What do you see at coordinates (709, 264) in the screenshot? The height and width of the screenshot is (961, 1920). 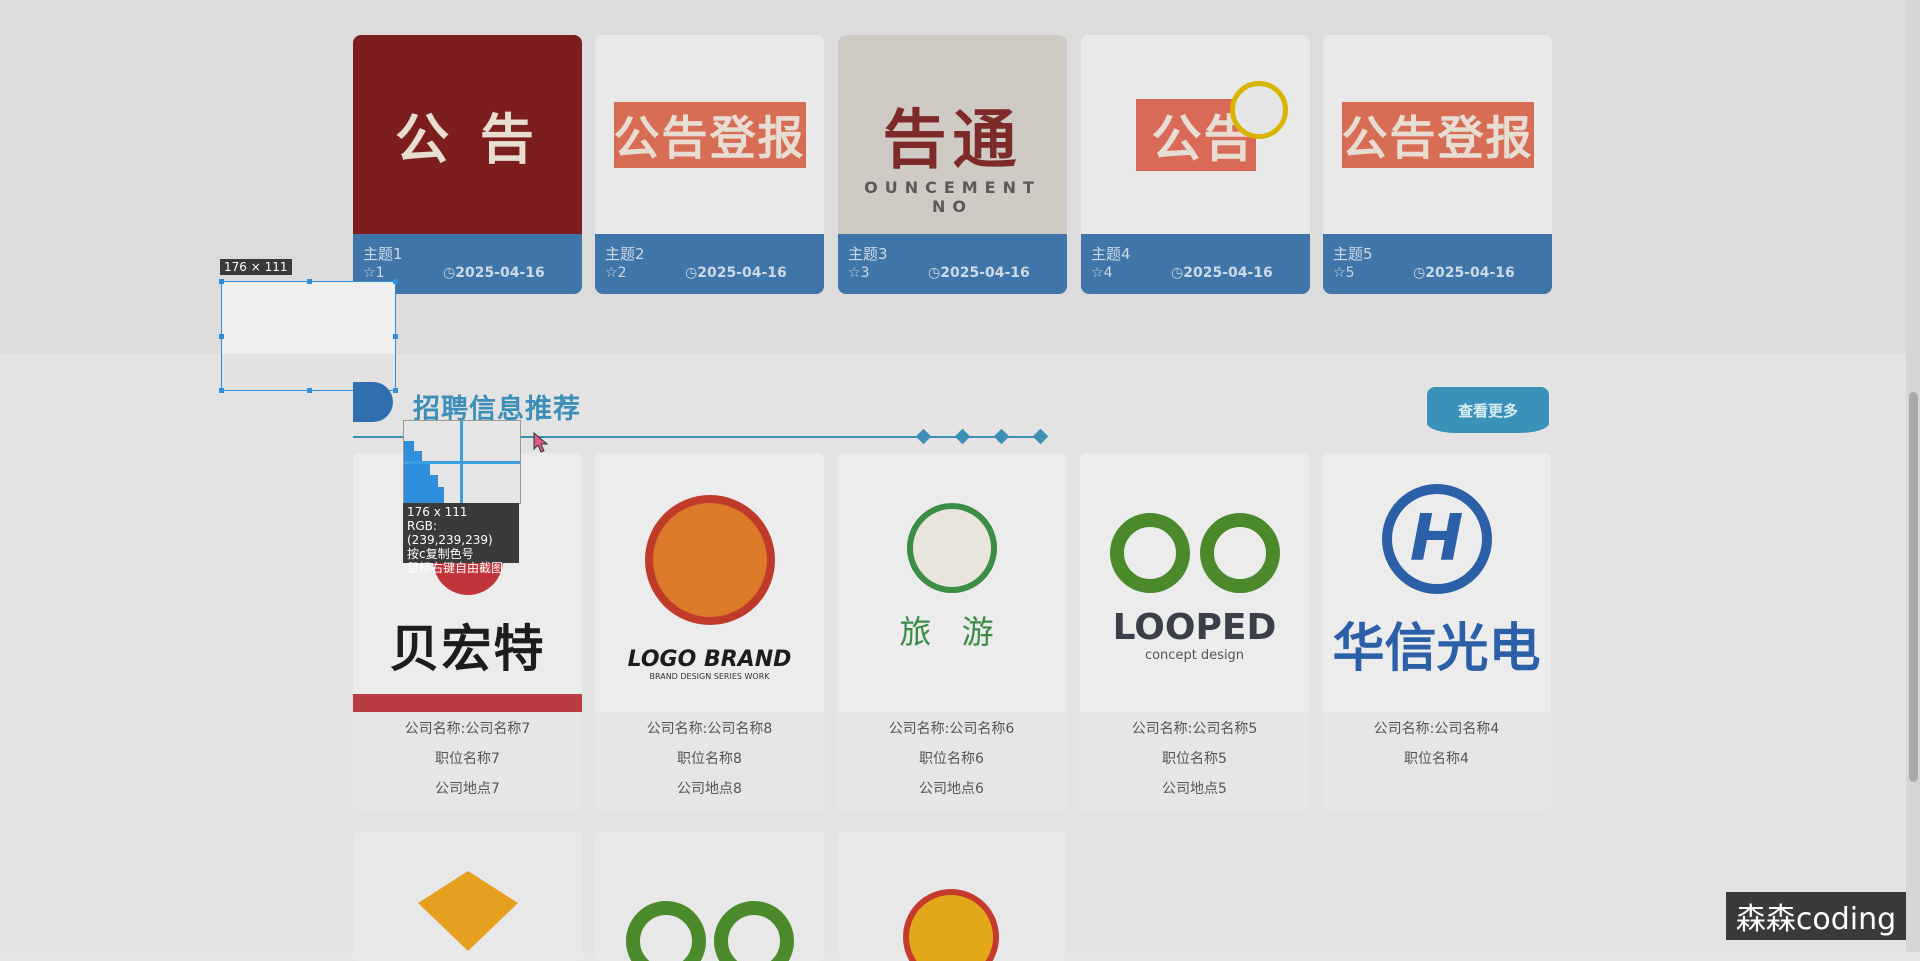 I see `topic-footer: 主题2 ☆2 ◷2025-04-16` at bounding box center [709, 264].